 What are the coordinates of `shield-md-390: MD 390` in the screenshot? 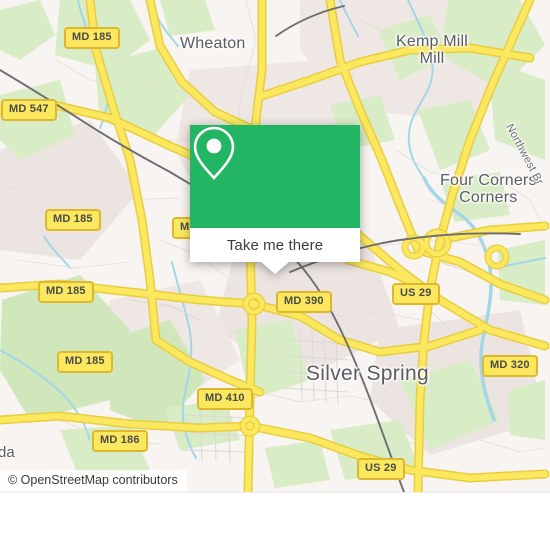 It's located at (304, 302).